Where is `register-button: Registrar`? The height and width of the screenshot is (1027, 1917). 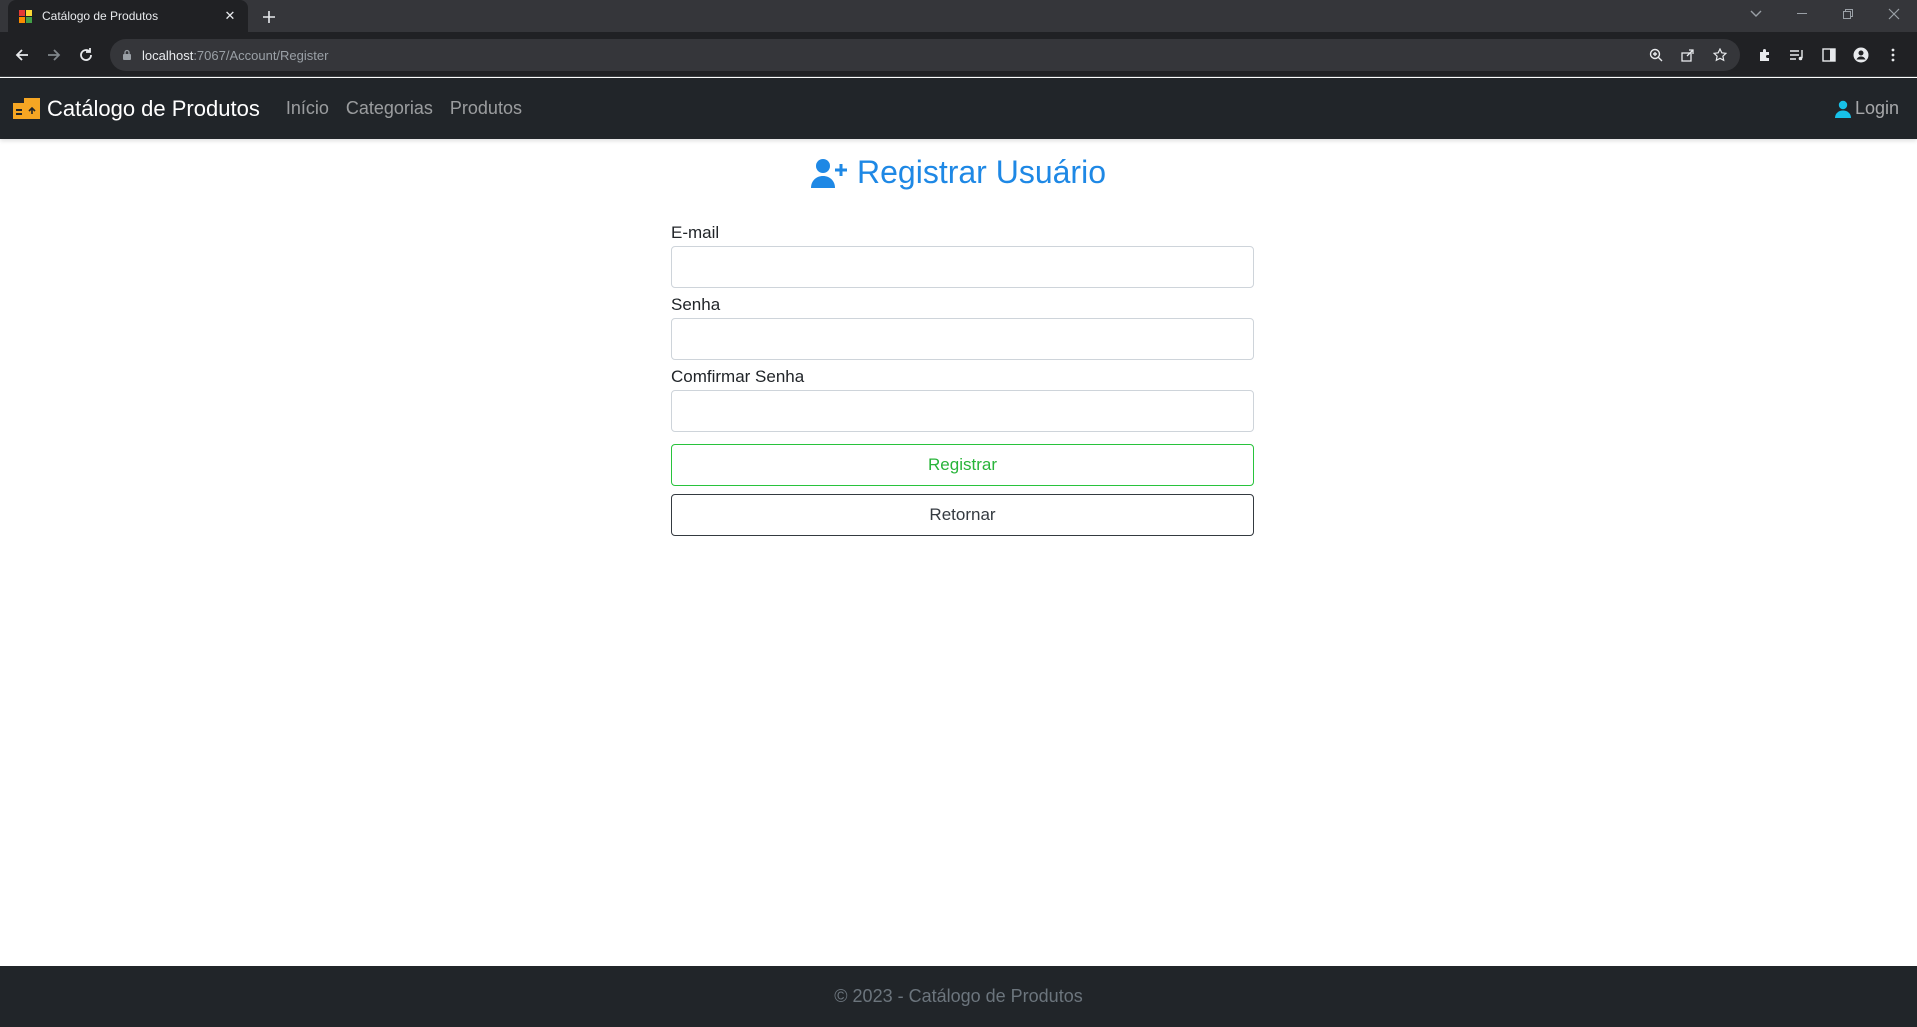 register-button: Registrar is located at coordinates (962, 465).